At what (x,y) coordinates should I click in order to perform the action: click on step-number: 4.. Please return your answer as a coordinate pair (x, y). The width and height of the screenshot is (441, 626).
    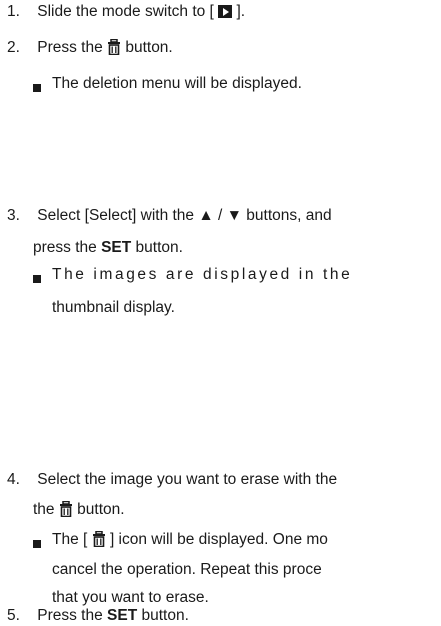
    Looking at the image, I should click on (13, 479).